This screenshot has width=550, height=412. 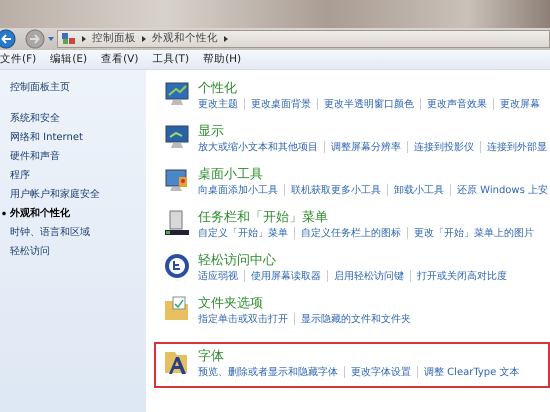 I want to click on category-link: 自定义「开始」菜单, so click(x=243, y=233).